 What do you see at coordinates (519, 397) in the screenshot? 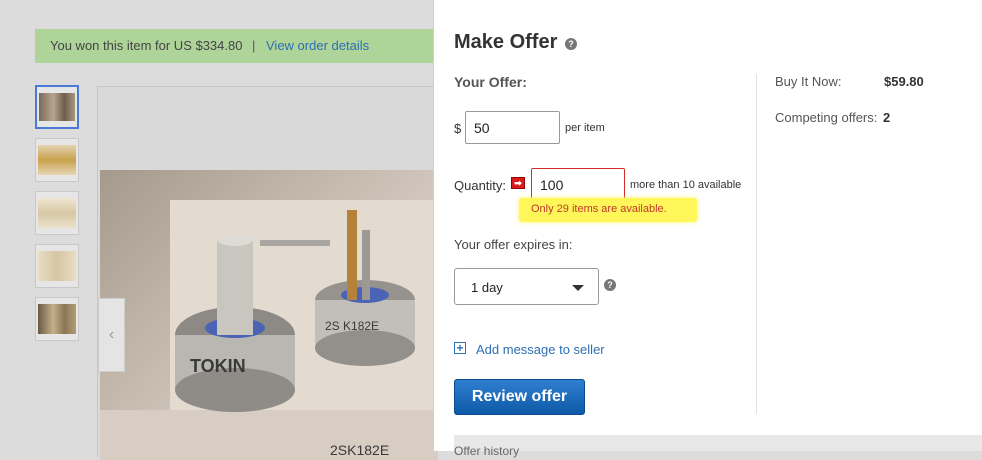
I see `review-offer-button: Review offer` at bounding box center [519, 397].